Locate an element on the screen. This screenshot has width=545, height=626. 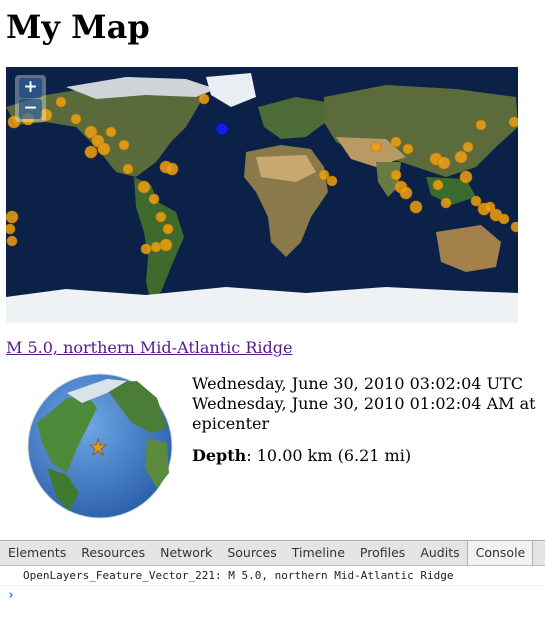
utc-time: Wednesday, June 30, 2010 03:02:04 UTC is located at coordinates (357, 383).